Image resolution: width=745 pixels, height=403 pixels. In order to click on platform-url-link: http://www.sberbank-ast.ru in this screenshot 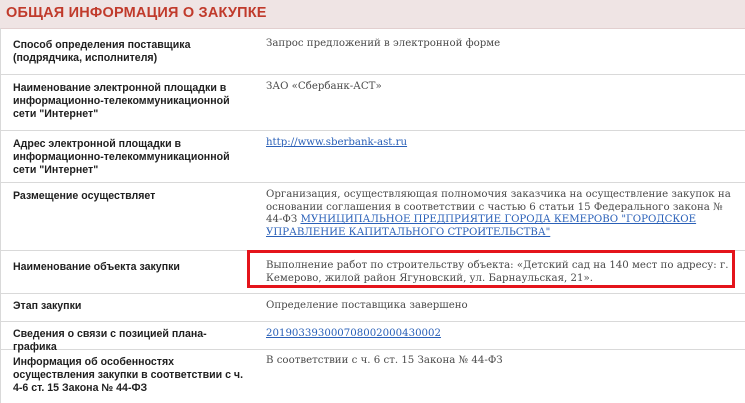, I will do `click(336, 142)`.